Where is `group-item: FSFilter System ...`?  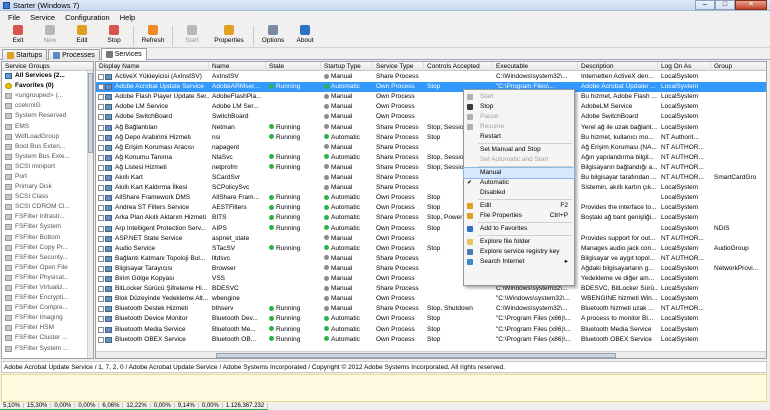
group-item: FSFilter System ... is located at coordinates (47, 349).